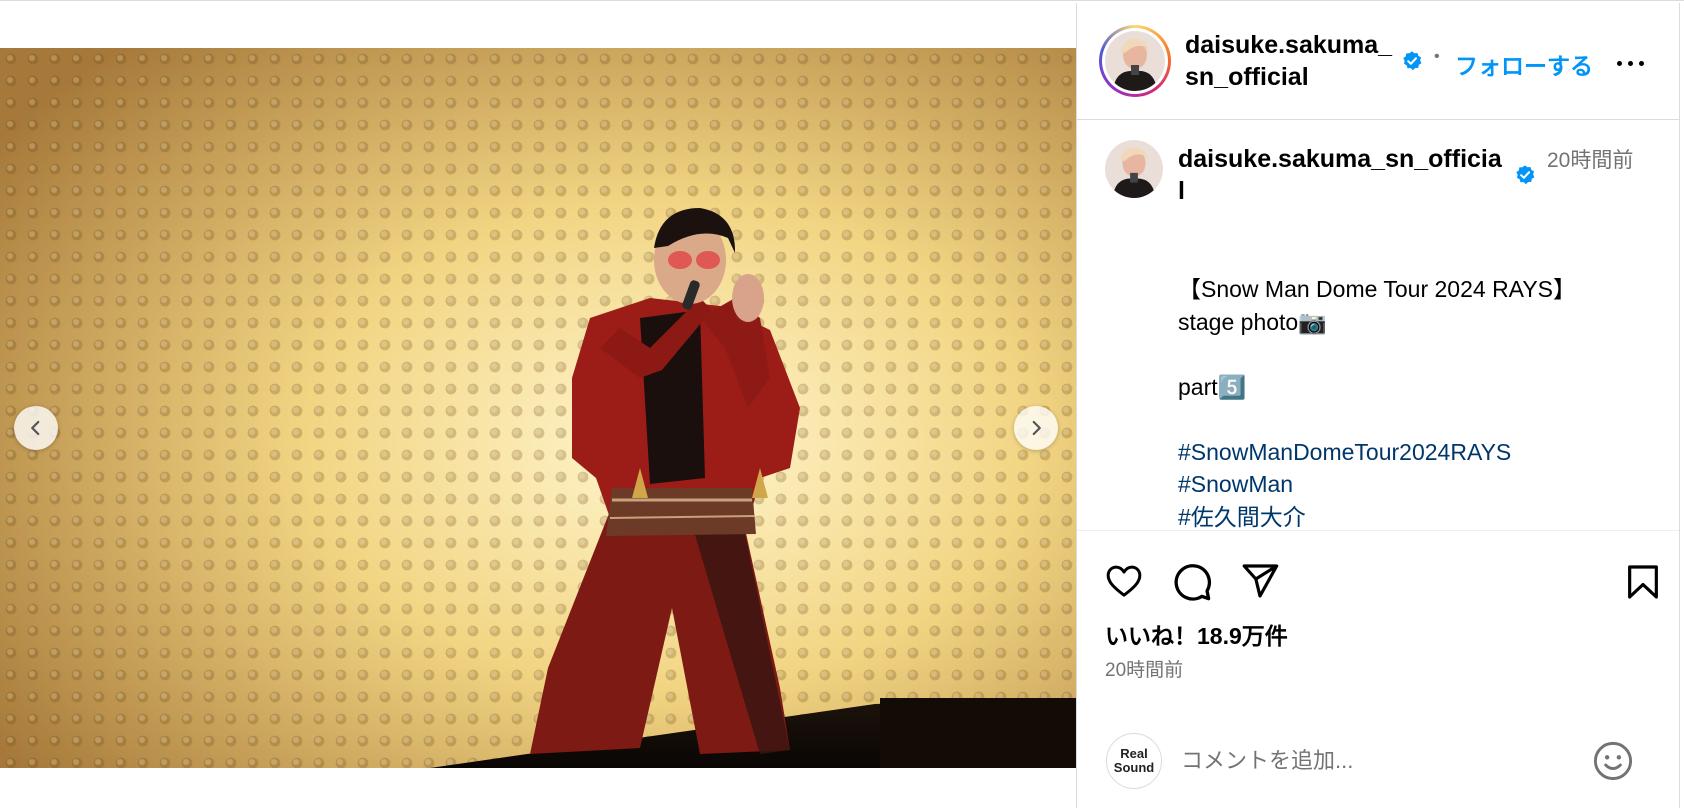 Image resolution: width=1684 pixels, height=808 pixels. Describe the element at coordinates (1413, 452) in the screenshot. I see `hashtag-link: #SnowManDomeTour2024RAYS` at that location.